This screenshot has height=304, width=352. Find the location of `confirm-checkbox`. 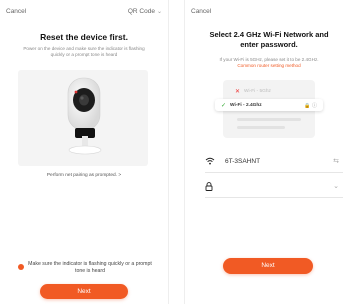

confirm-checkbox is located at coordinates (21, 267).